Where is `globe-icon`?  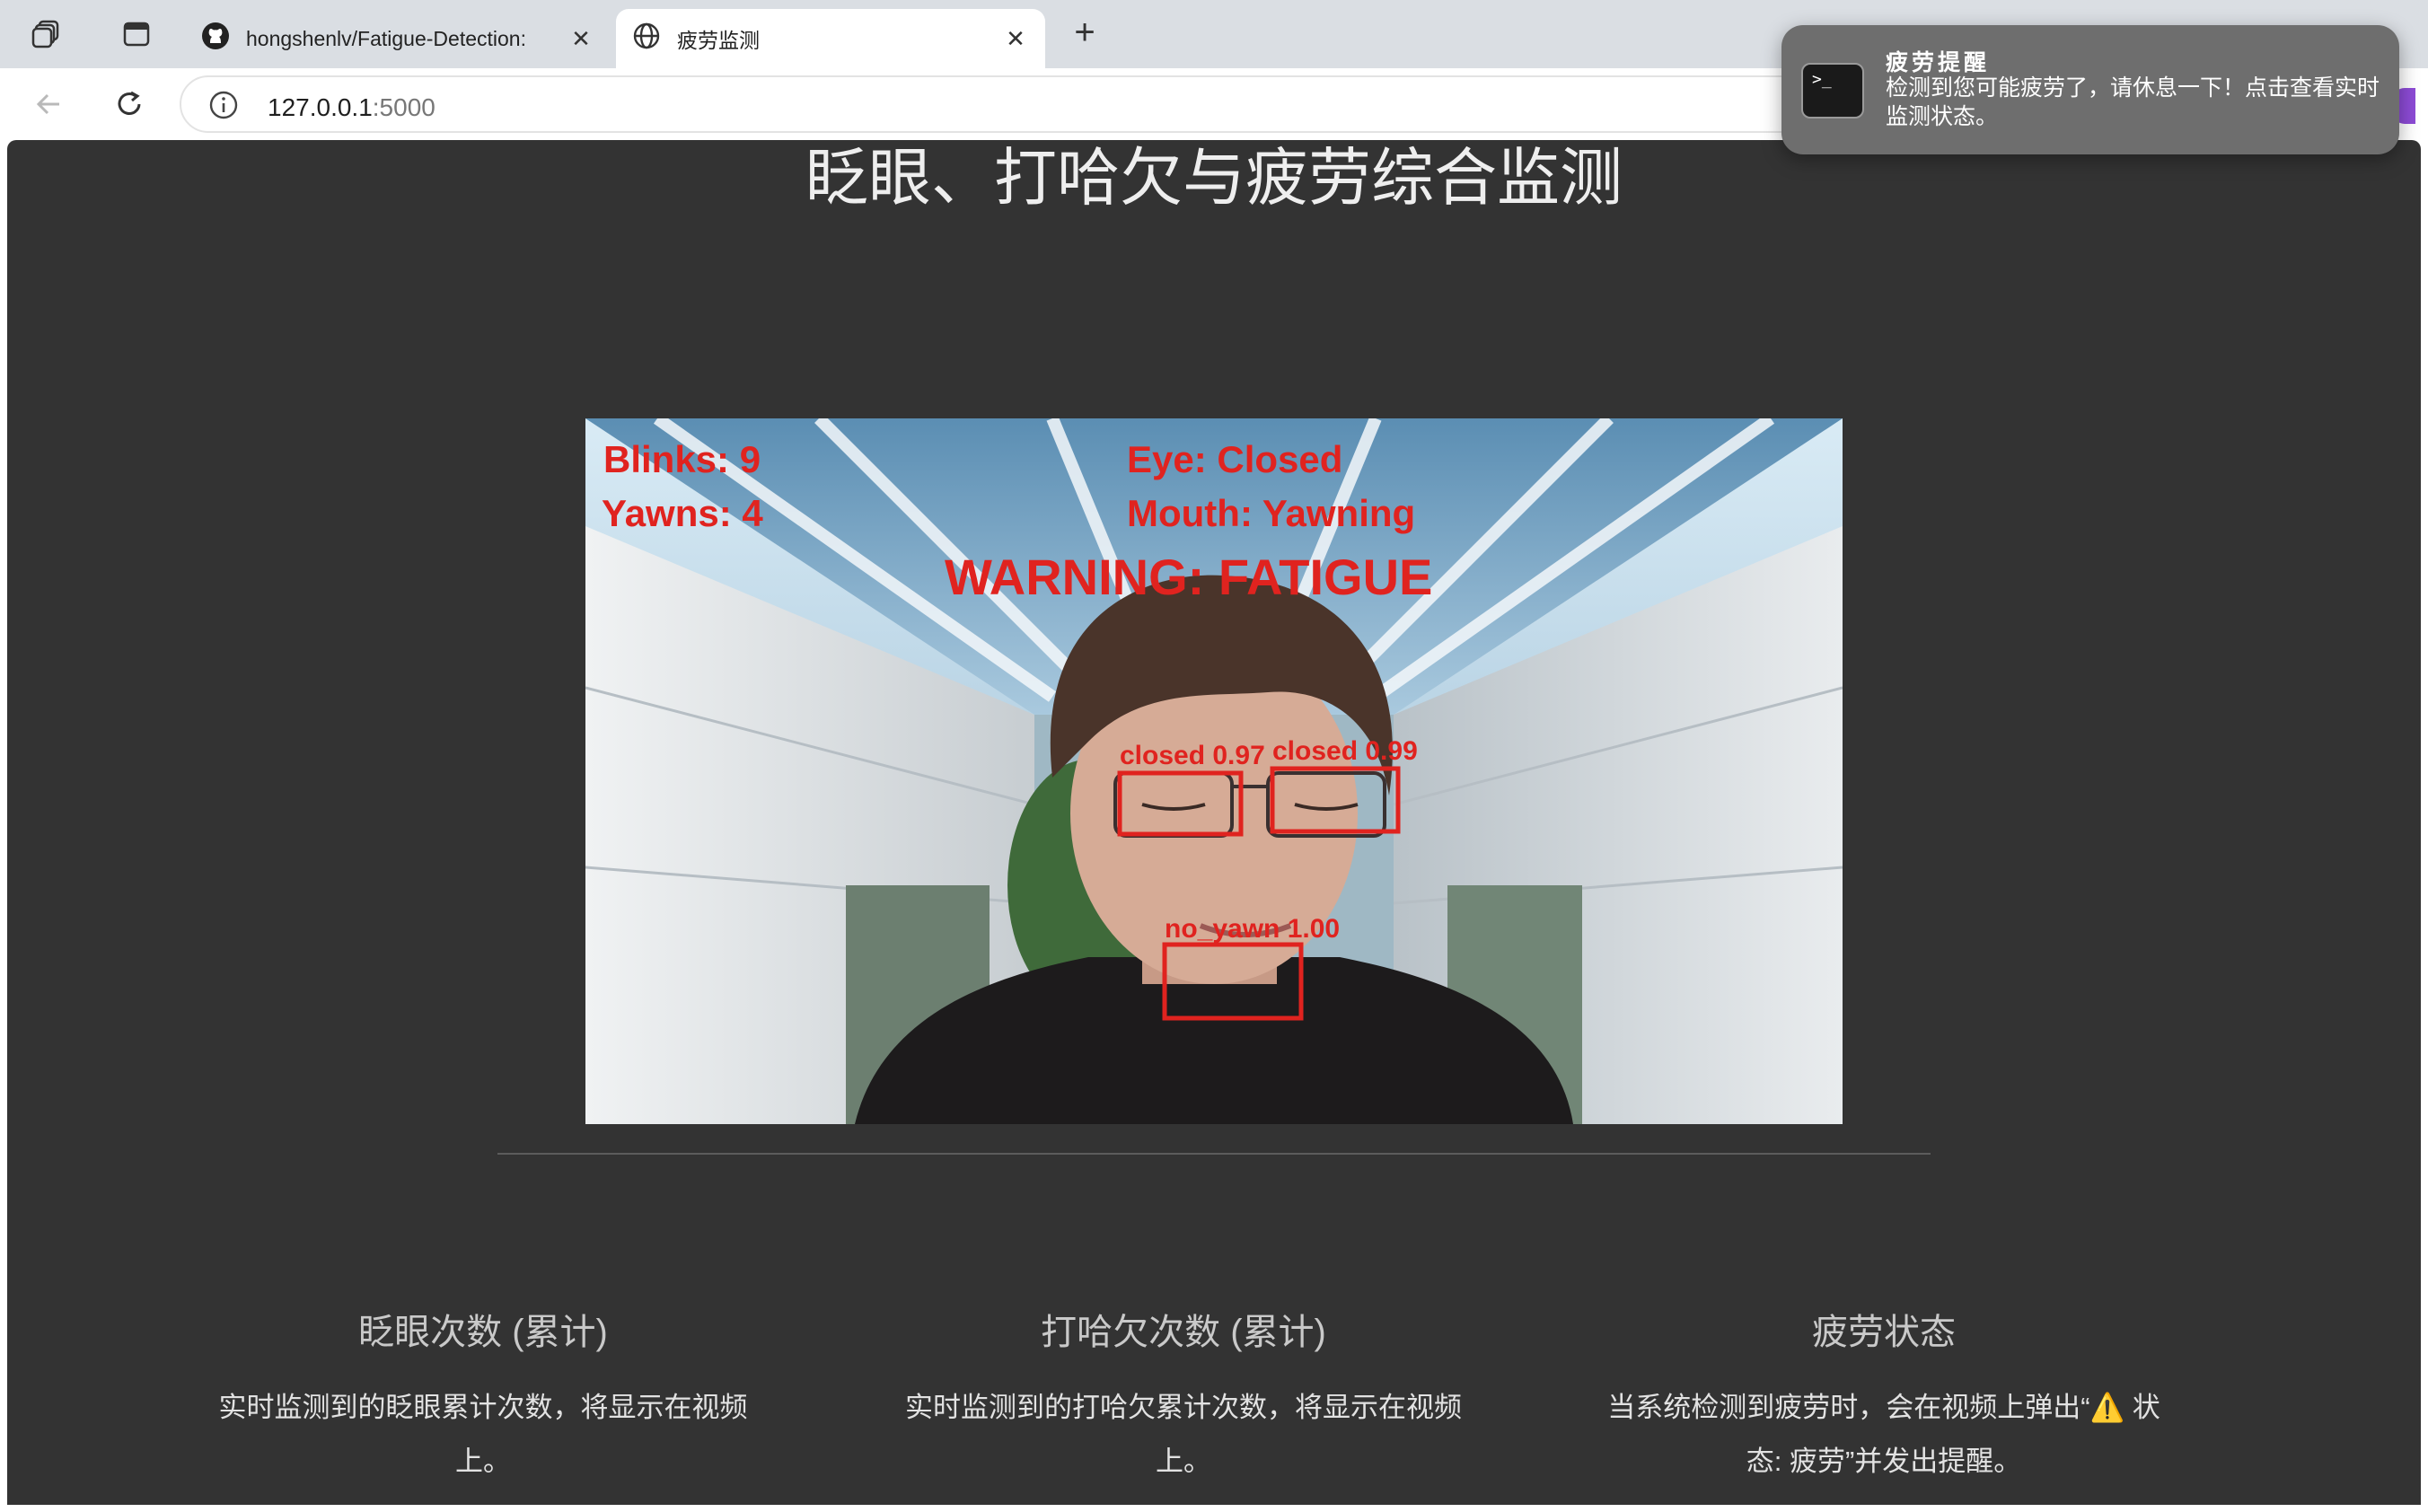 globe-icon is located at coordinates (646, 39).